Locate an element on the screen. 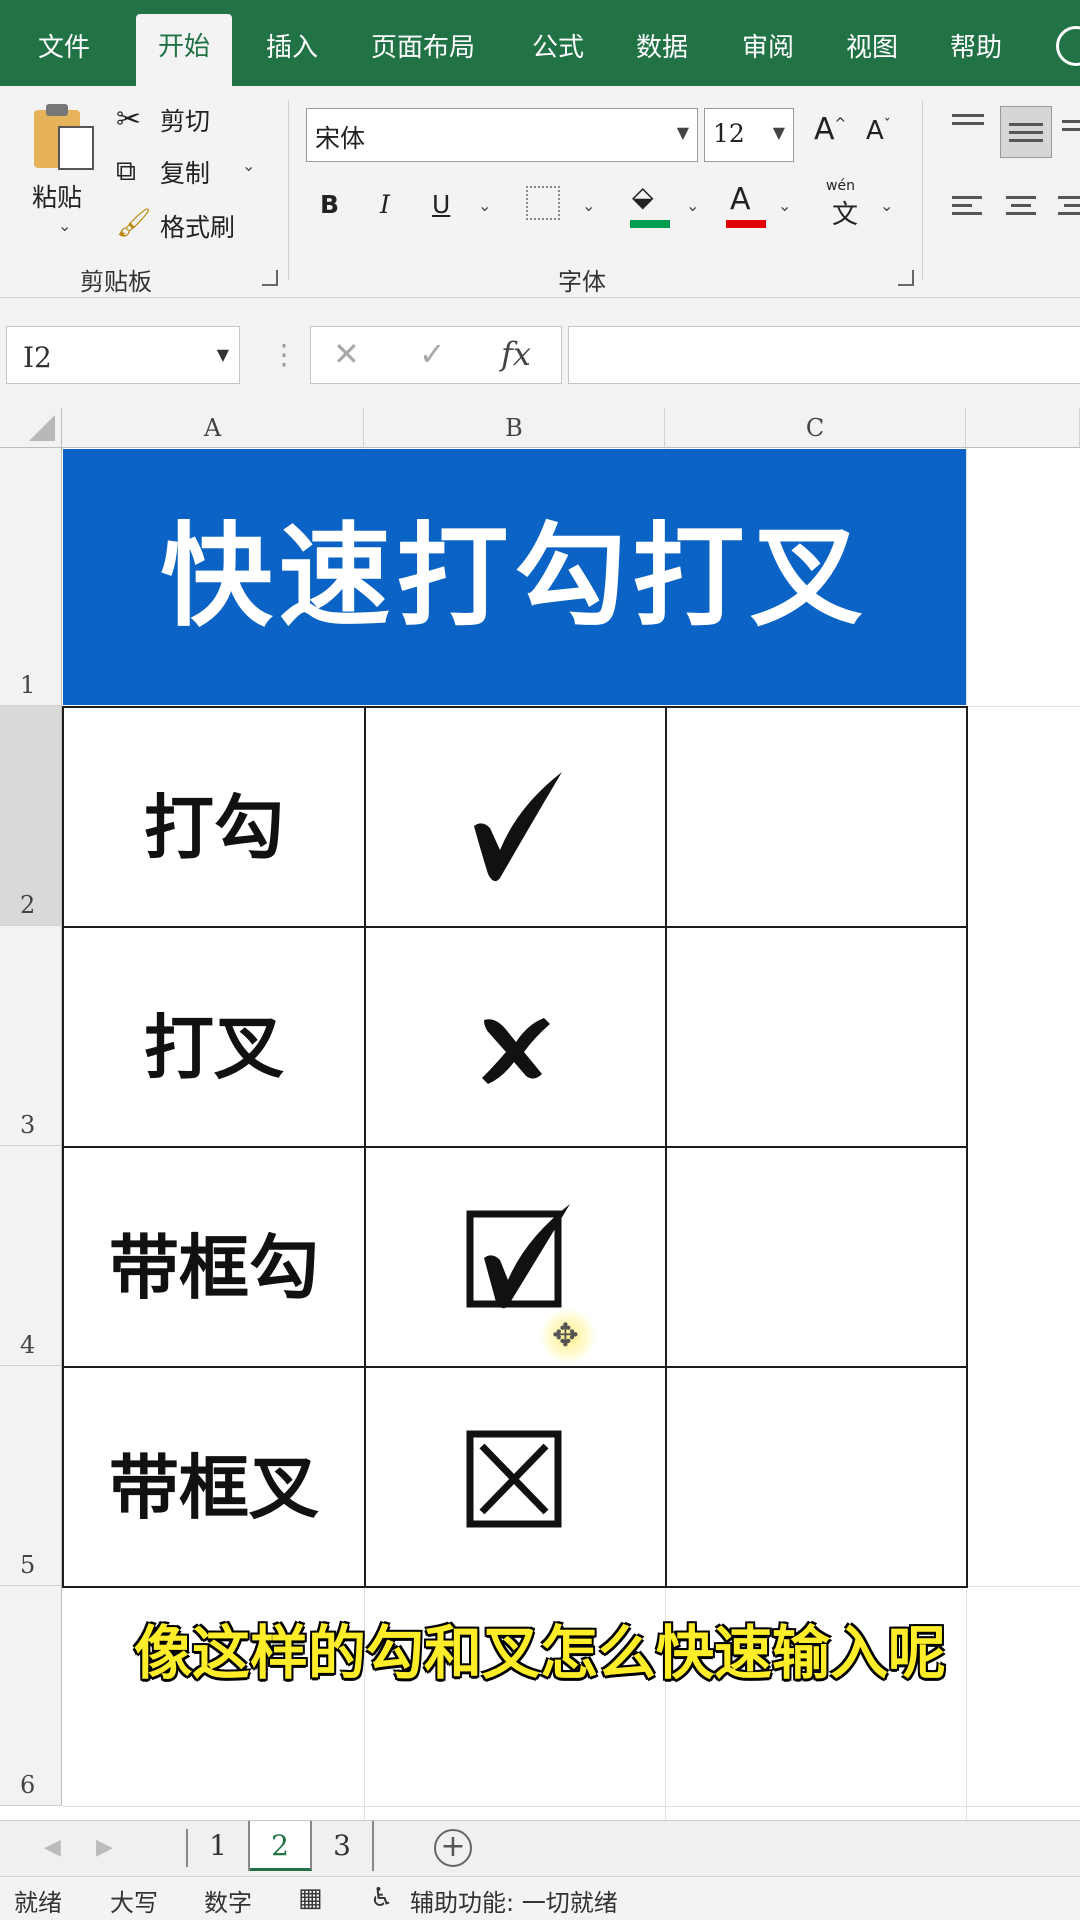 This screenshot has height=1920, width=1080. align-right-icon is located at coordinates (1069, 209).